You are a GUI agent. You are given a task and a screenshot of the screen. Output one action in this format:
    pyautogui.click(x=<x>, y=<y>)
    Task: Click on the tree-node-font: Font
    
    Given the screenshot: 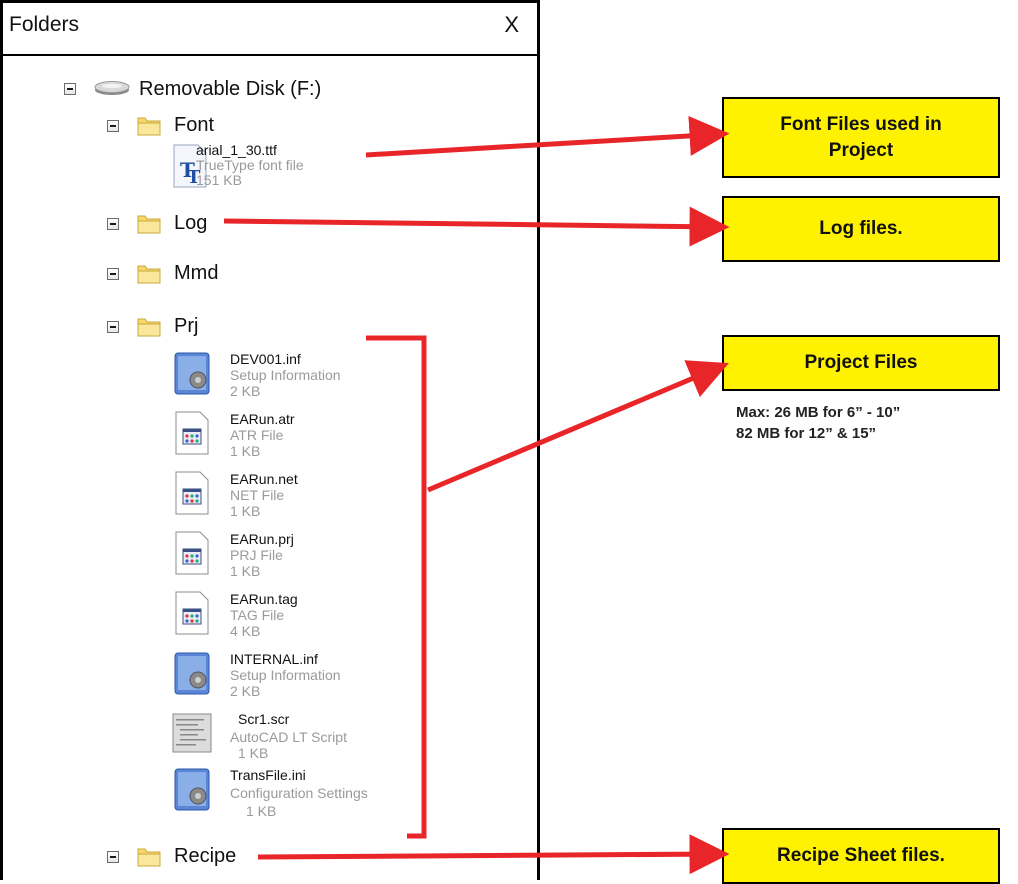 What is the action you would take?
    pyautogui.click(x=194, y=125)
    